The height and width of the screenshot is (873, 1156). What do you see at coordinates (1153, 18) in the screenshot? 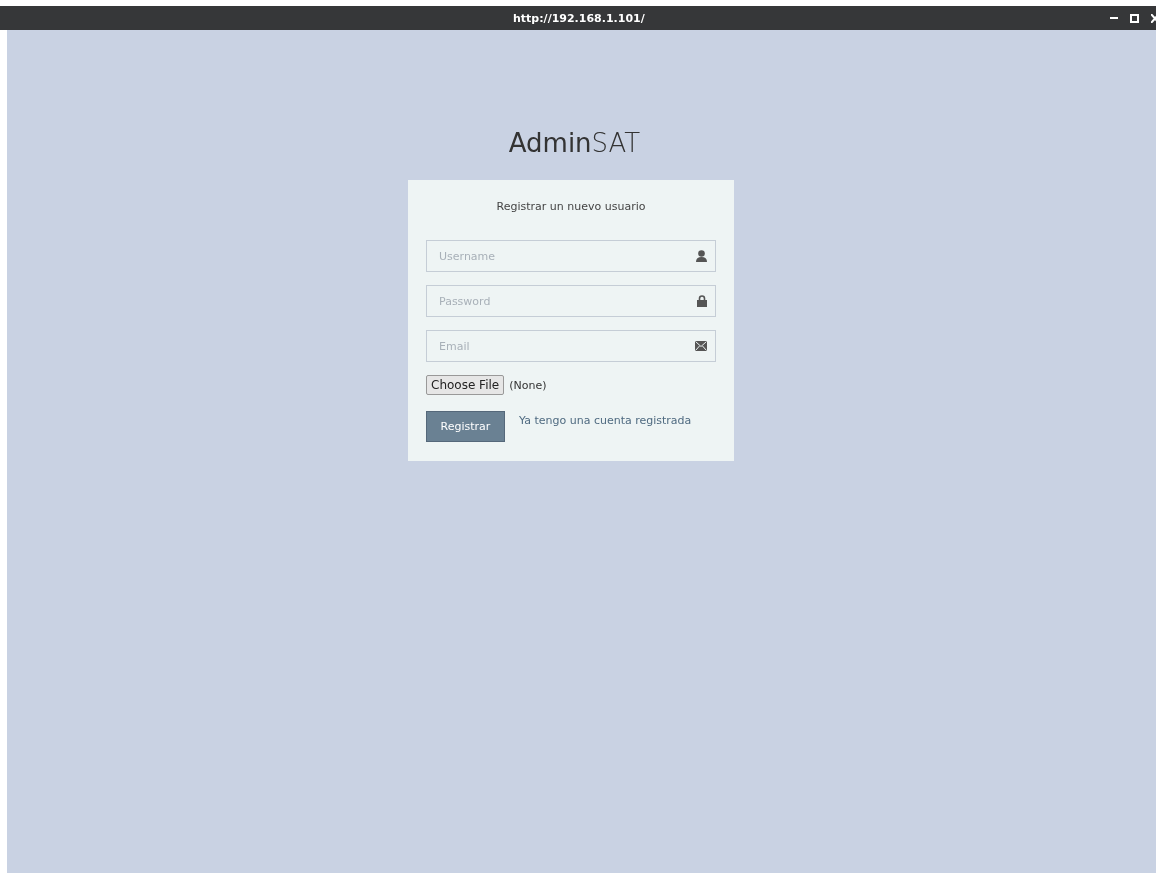
I see `close-icon` at bounding box center [1153, 18].